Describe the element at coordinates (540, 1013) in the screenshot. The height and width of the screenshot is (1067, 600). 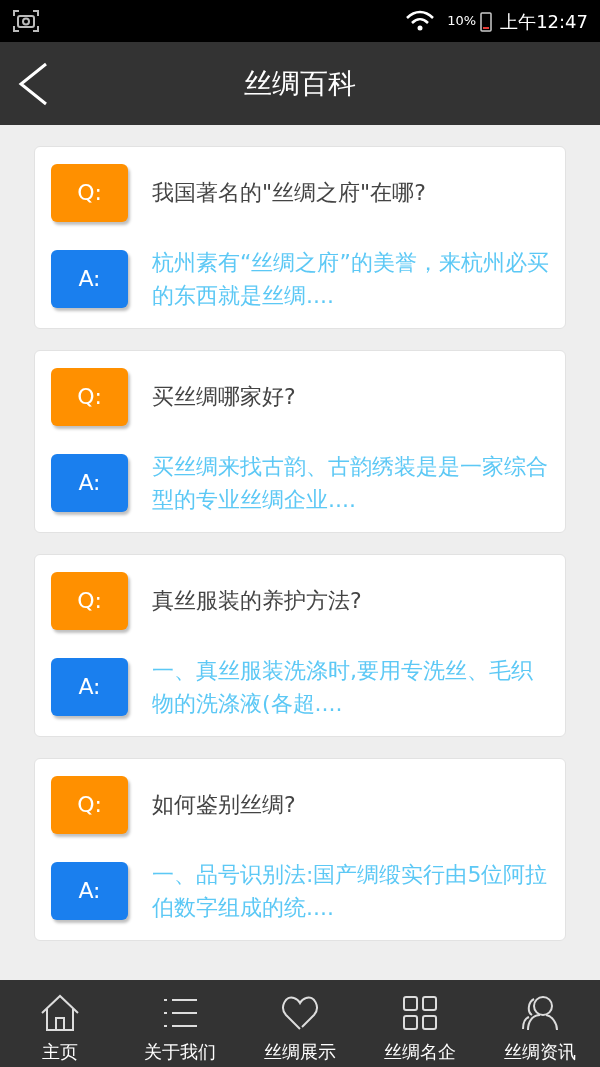
I see `people-icon` at that location.